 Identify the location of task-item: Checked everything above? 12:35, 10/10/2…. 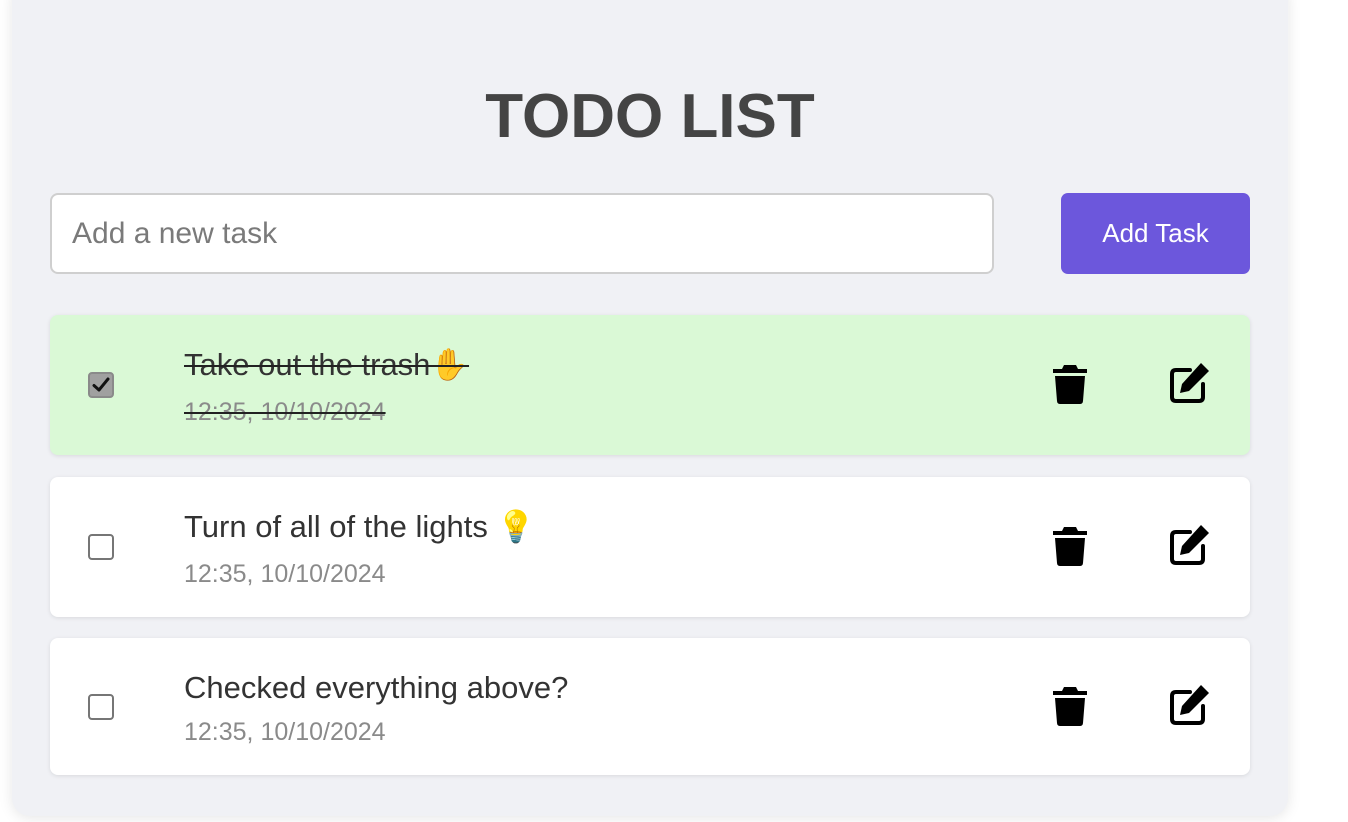
(650, 706).